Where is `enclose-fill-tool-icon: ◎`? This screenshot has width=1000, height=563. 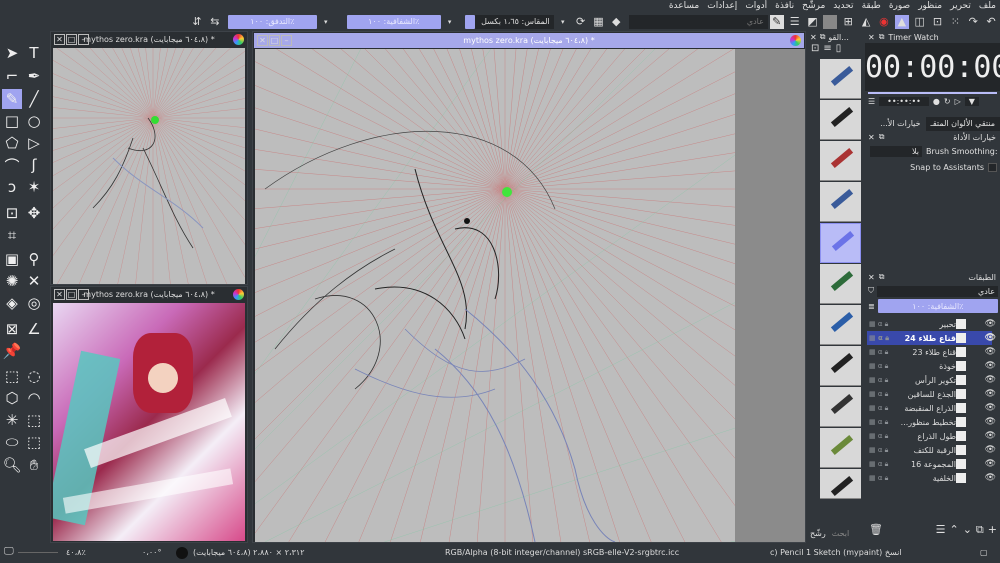 enclose-fill-tool-icon: ◎ is located at coordinates (34, 303).